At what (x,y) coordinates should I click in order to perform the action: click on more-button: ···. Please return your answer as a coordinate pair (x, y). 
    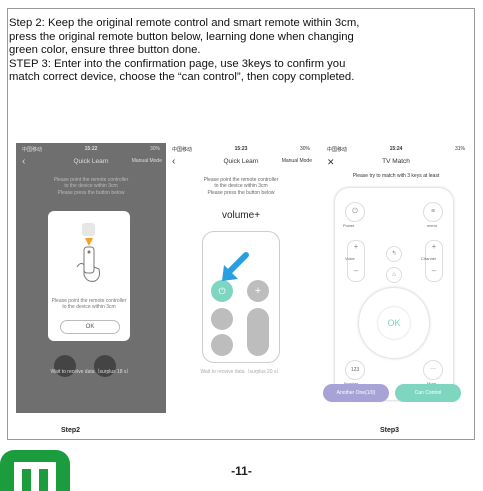
    Looking at the image, I should click on (433, 370).